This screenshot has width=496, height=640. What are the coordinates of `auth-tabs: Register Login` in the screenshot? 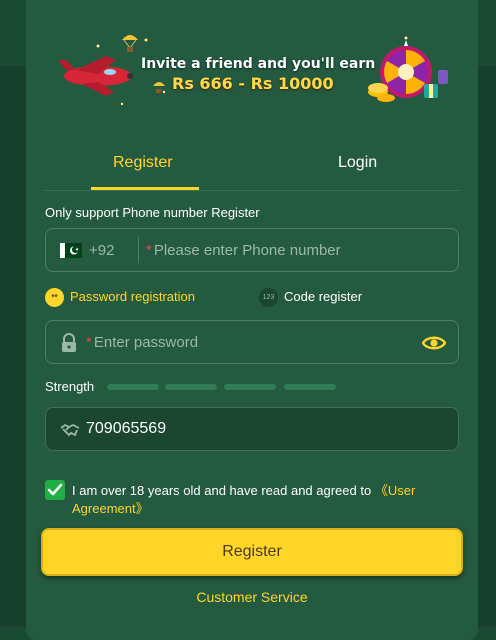 It's located at (252, 169).